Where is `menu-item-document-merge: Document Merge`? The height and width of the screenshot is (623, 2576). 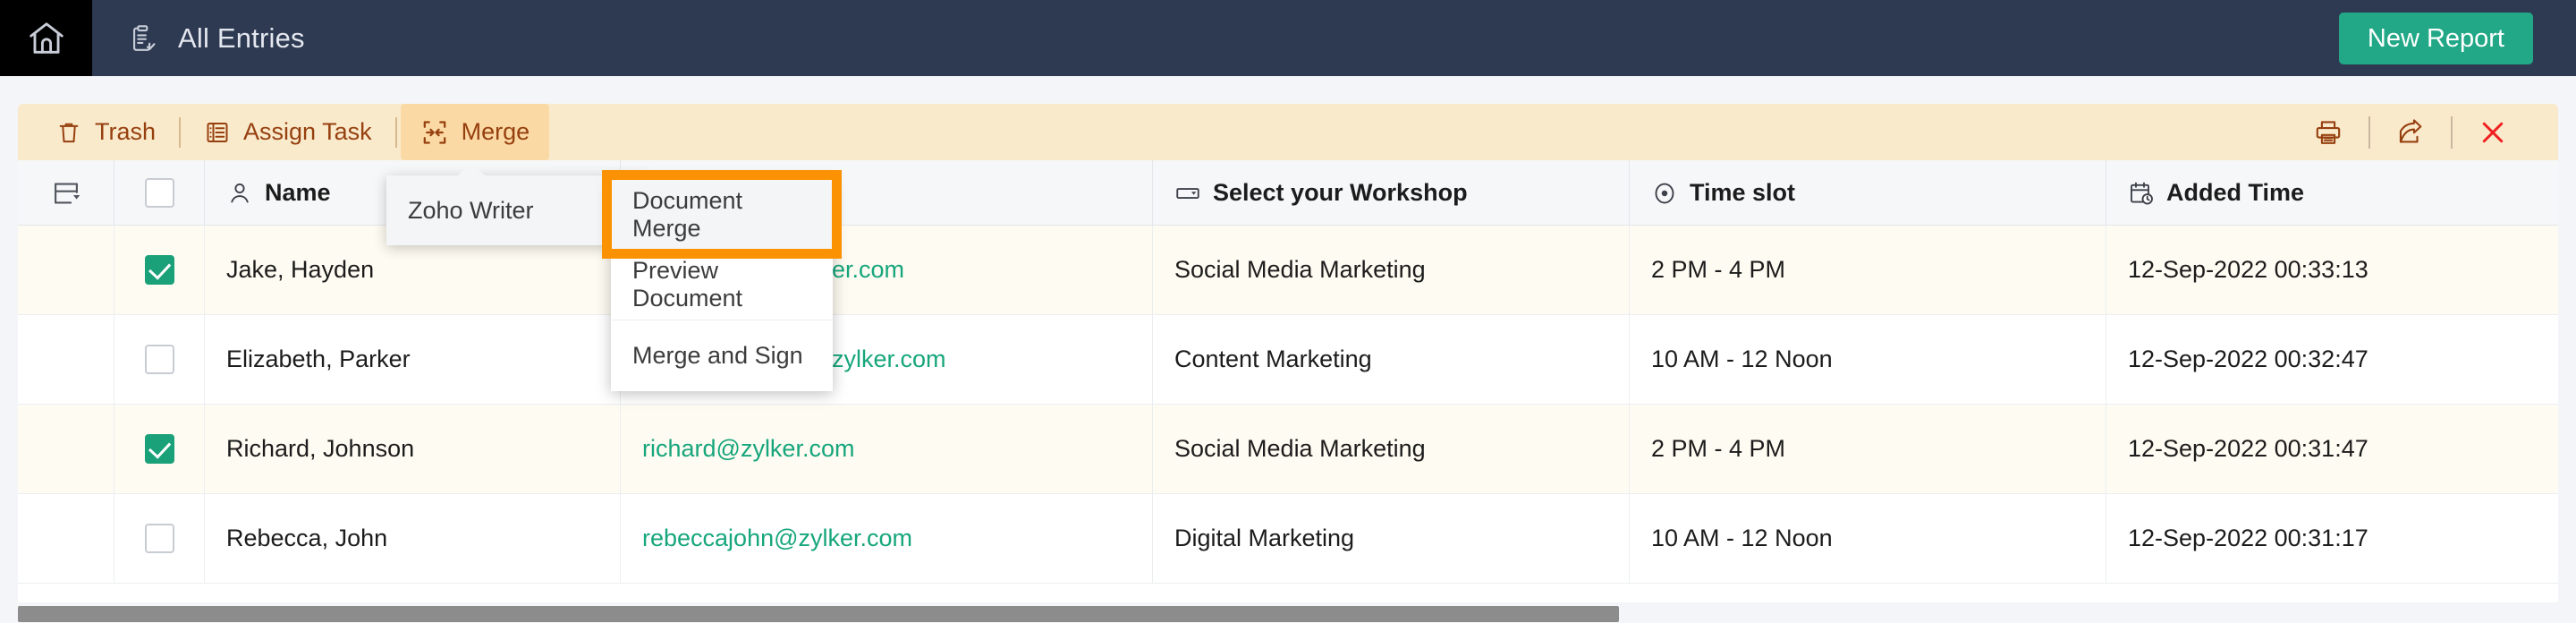
menu-item-document-merge: Document Merge is located at coordinates (722, 214).